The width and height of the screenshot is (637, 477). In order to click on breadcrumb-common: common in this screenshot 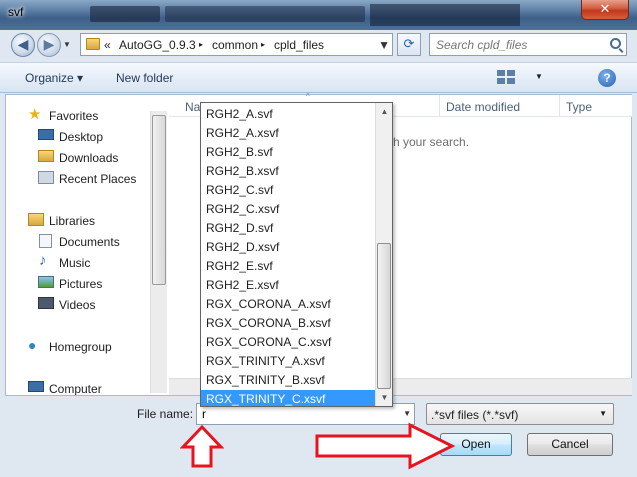, I will do `click(235, 45)`.